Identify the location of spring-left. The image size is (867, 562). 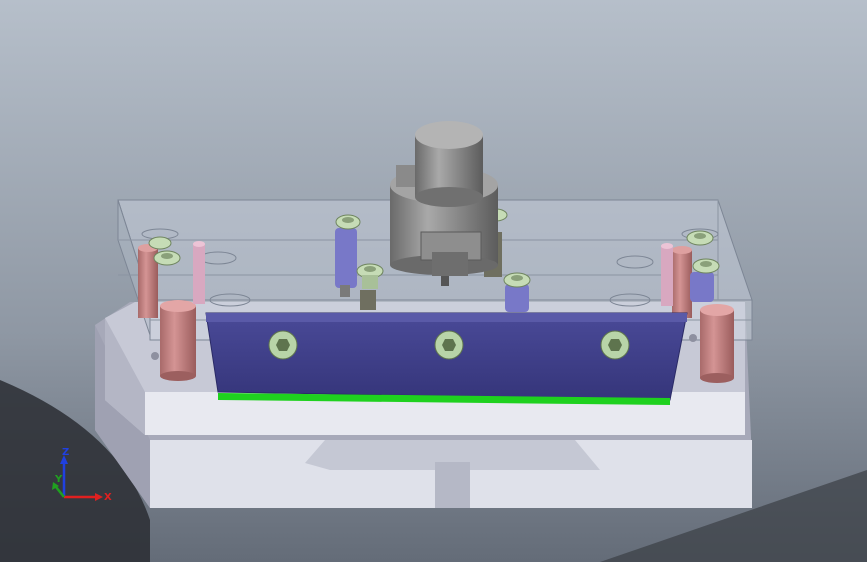
(346, 262).